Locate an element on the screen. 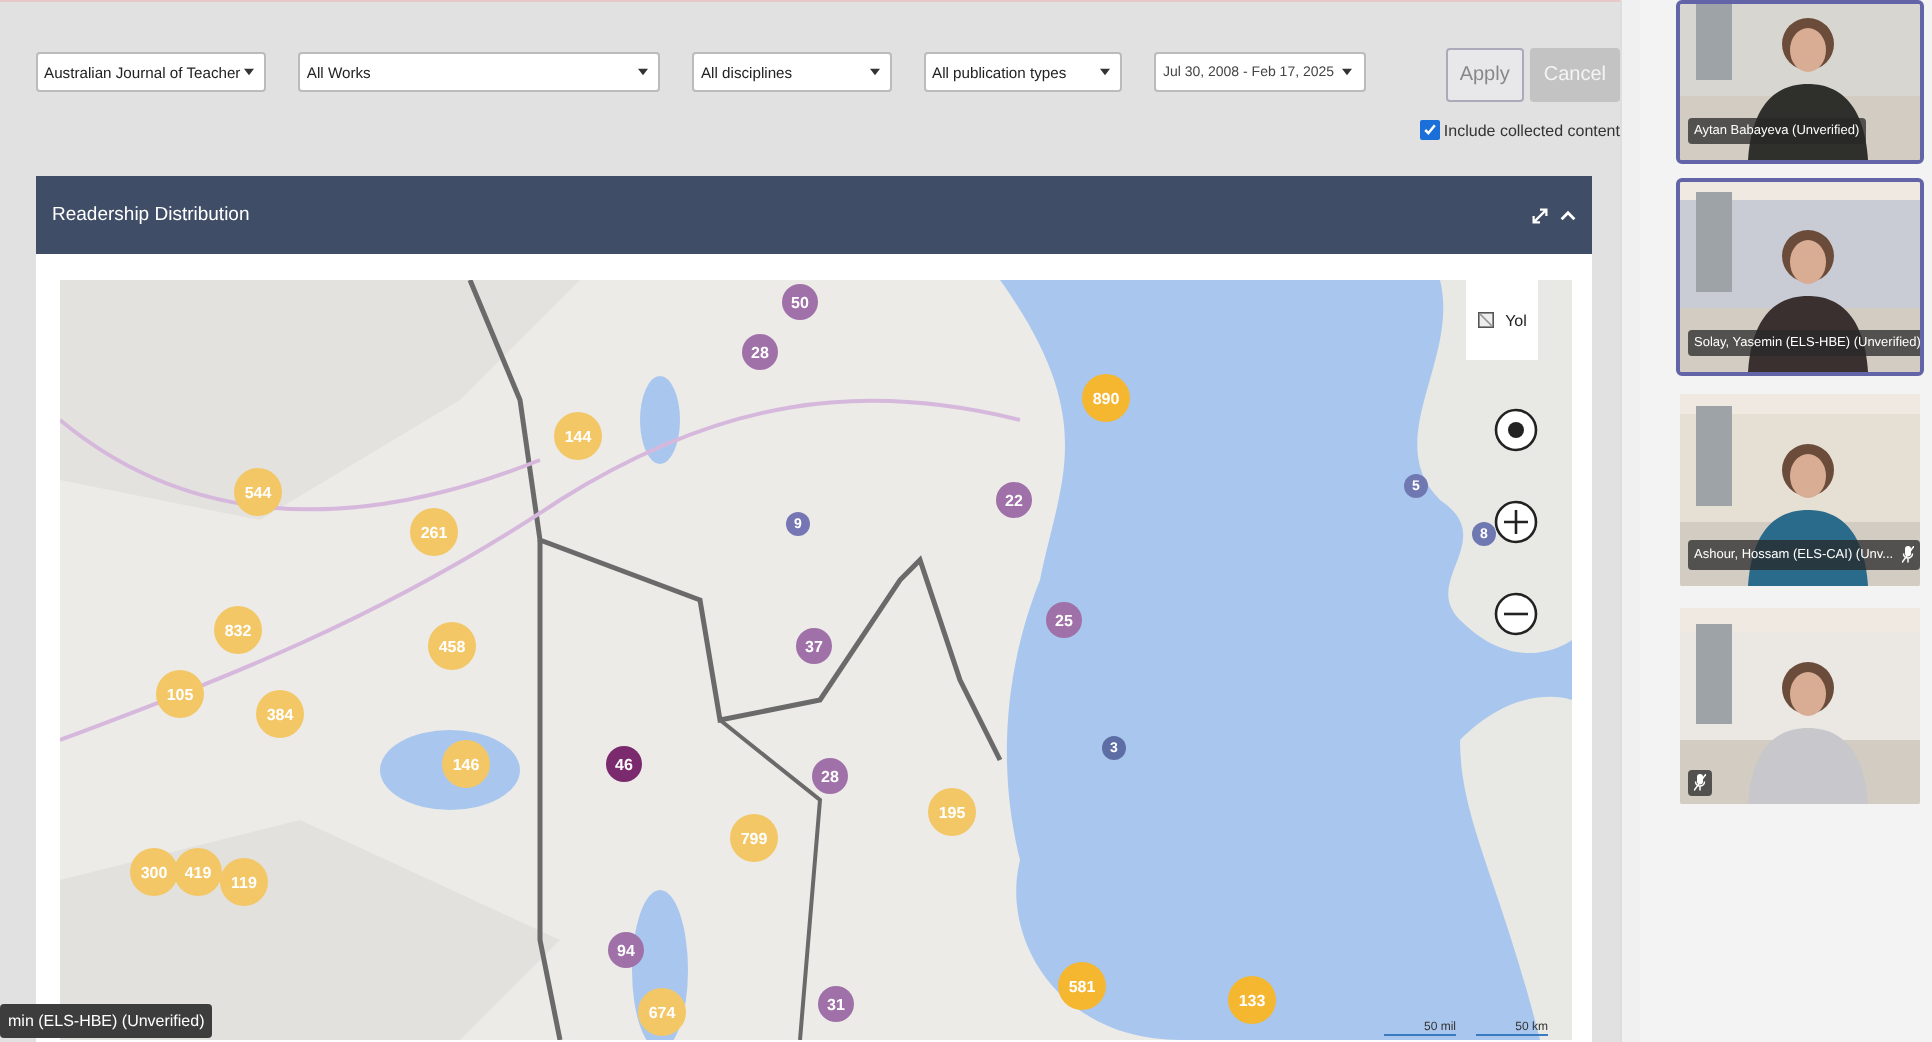 The height and width of the screenshot is (1042, 1932). map-style-button: Yol is located at coordinates (1502, 320).